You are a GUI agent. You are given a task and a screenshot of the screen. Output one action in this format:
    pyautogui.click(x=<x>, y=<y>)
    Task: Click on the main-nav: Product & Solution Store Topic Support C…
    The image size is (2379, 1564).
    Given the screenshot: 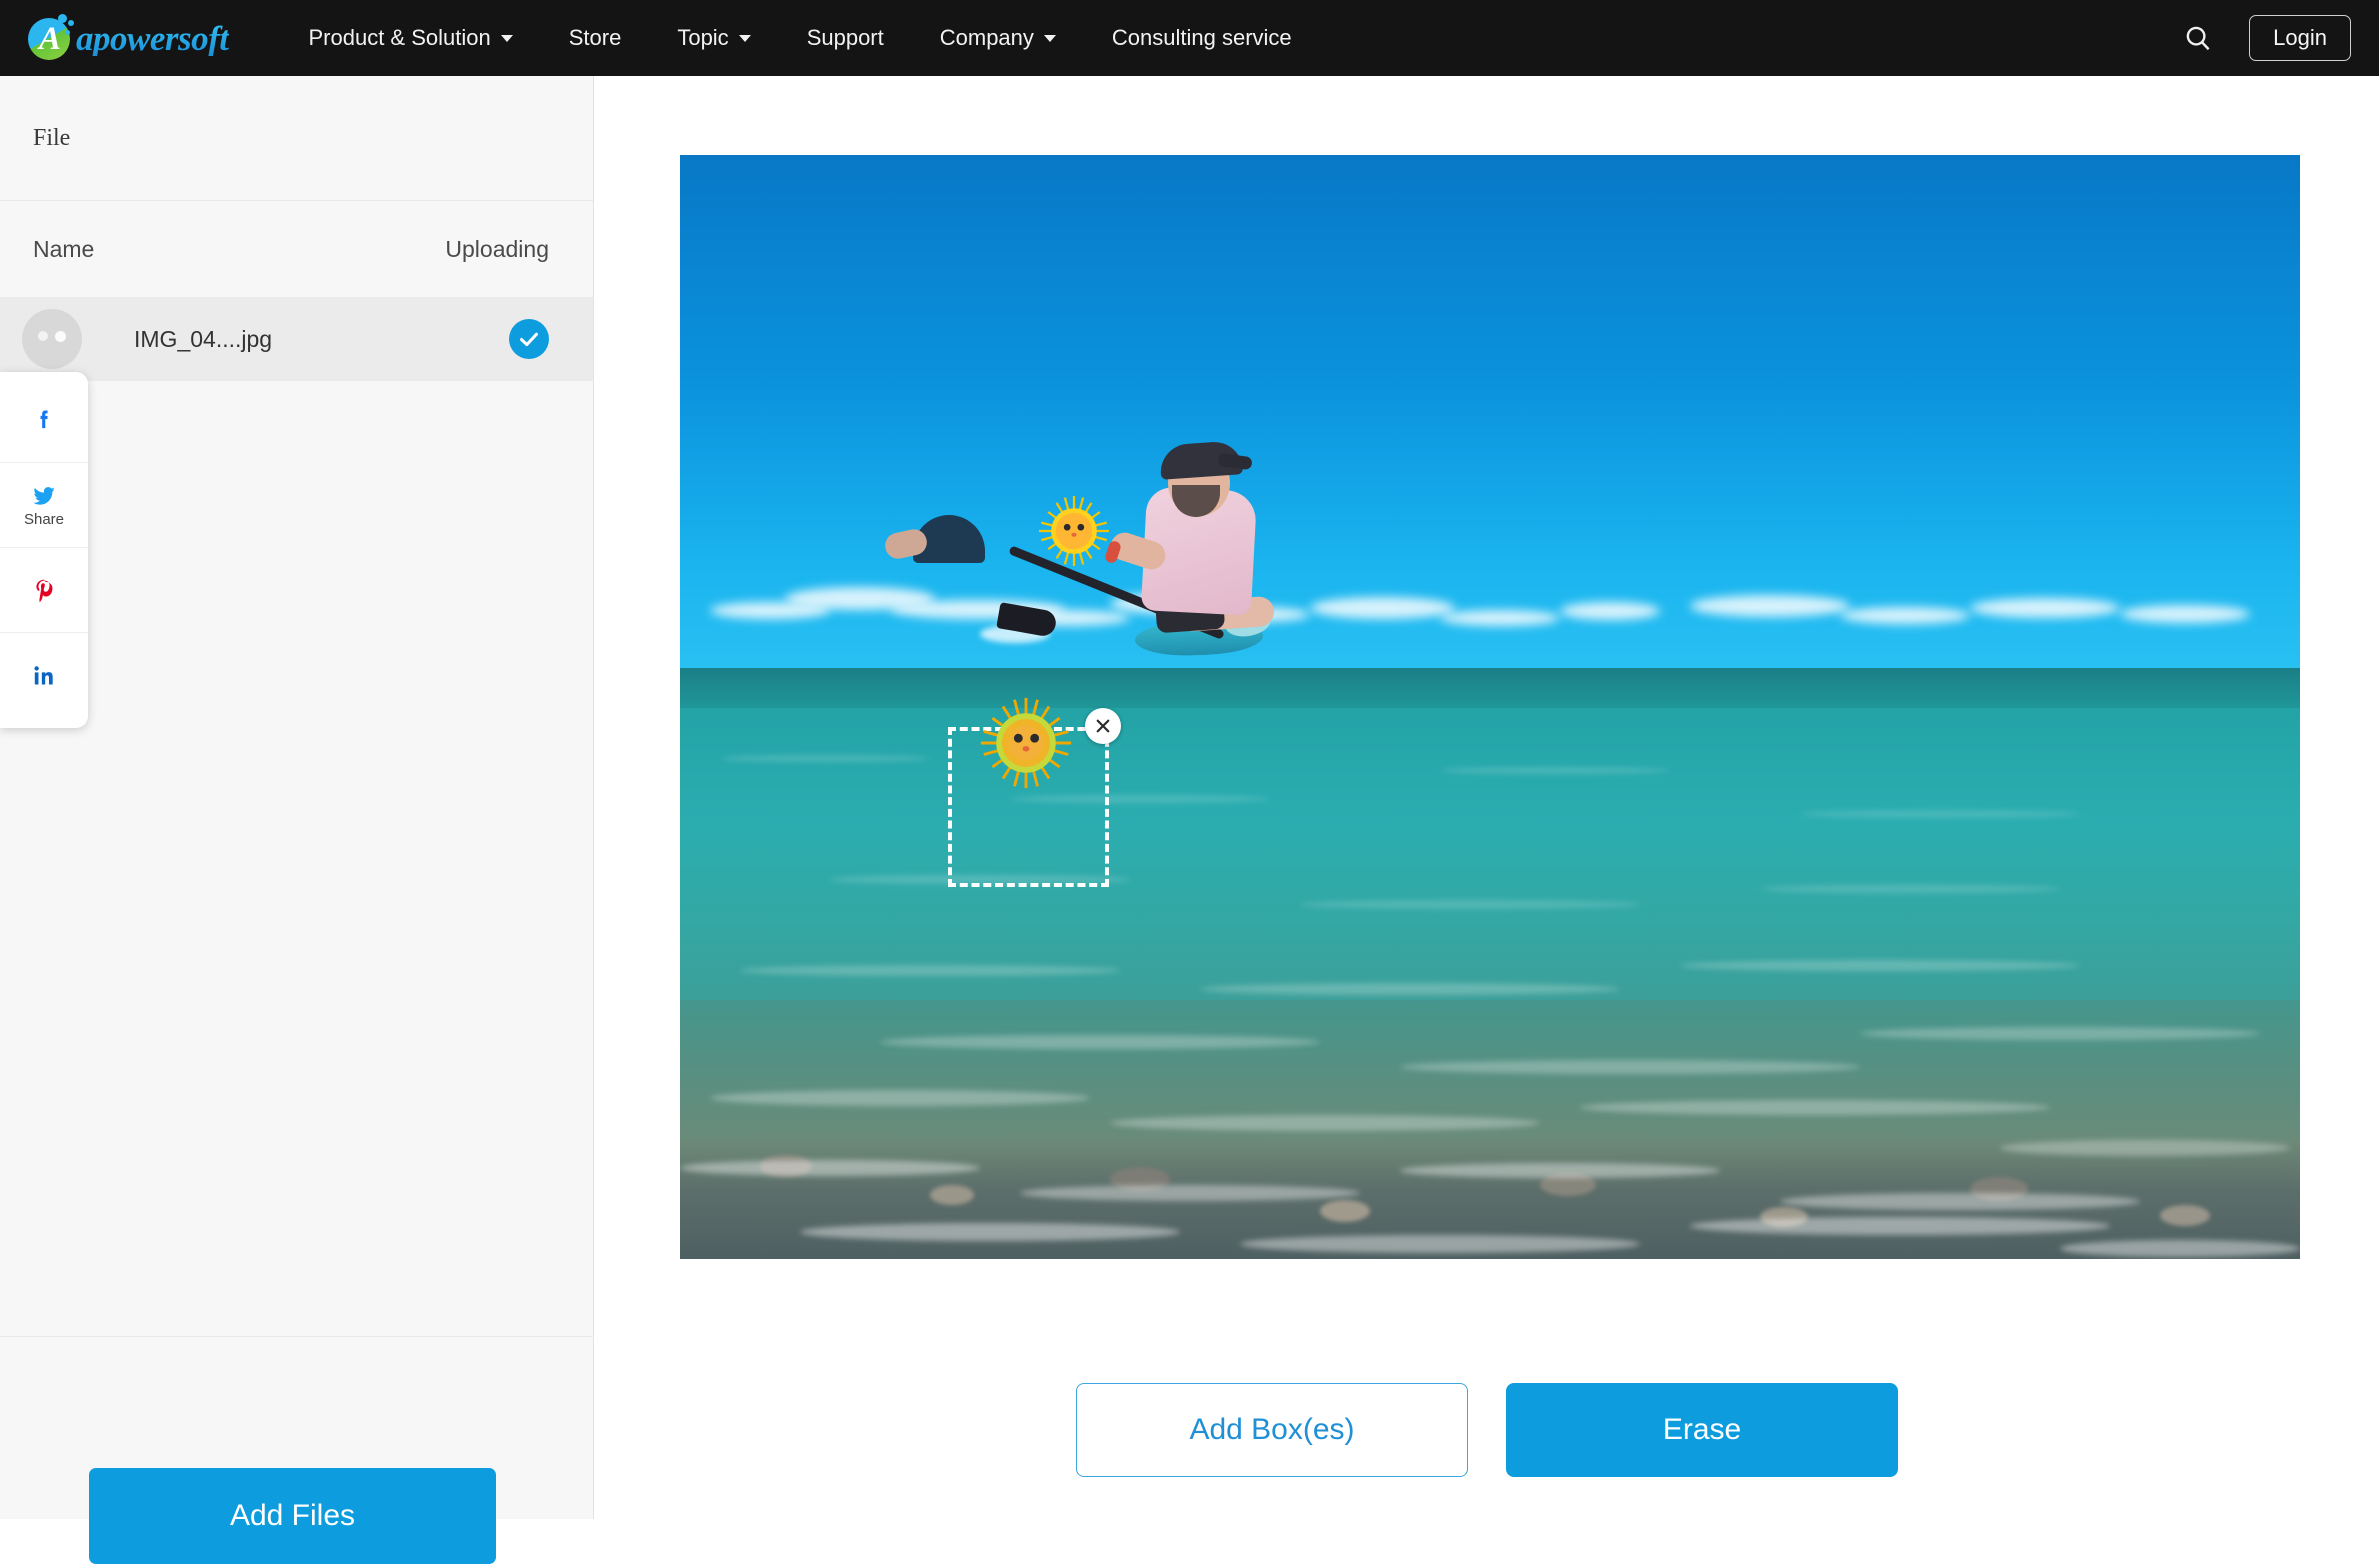 What is the action you would take?
    pyautogui.click(x=800, y=38)
    